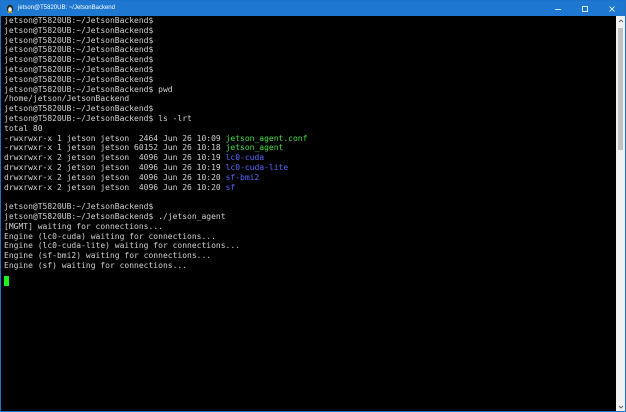  Describe the element at coordinates (6, 280) in the screenshot. I see `terminal-cursor` at that location.